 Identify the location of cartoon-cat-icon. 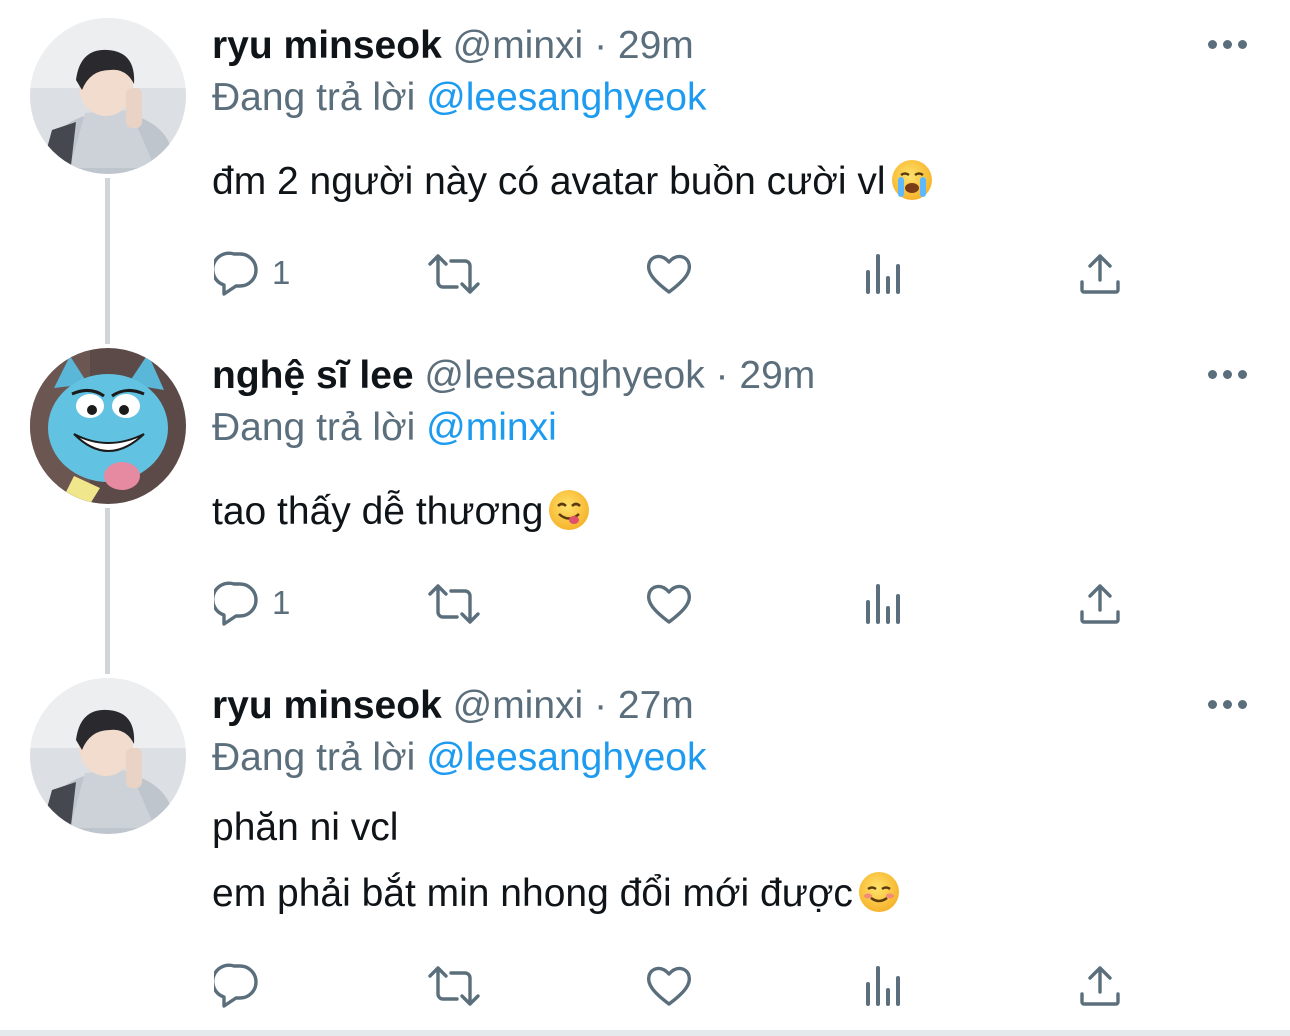
(108, 426).